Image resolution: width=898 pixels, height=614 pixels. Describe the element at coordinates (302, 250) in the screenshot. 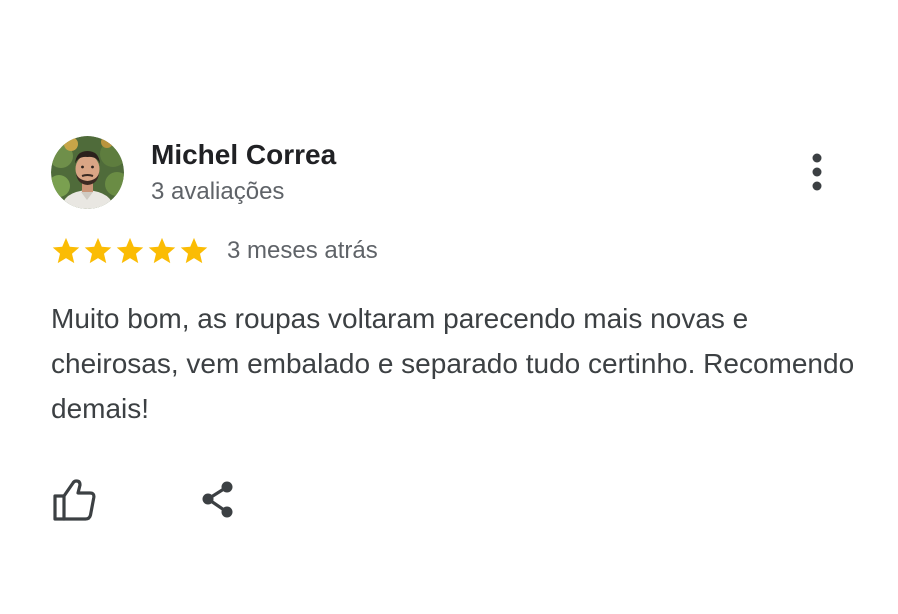

I see `review-date: 3 meses atrás` at that location.